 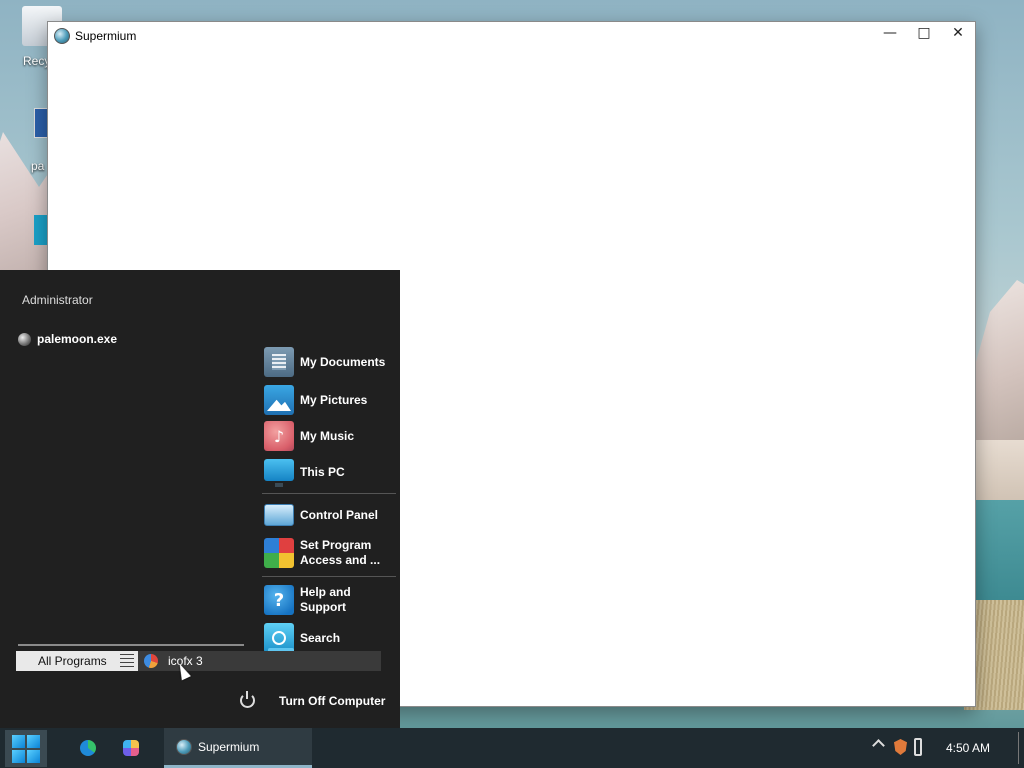 I want to click on control-panel-icon, so click(x=279, y=515).